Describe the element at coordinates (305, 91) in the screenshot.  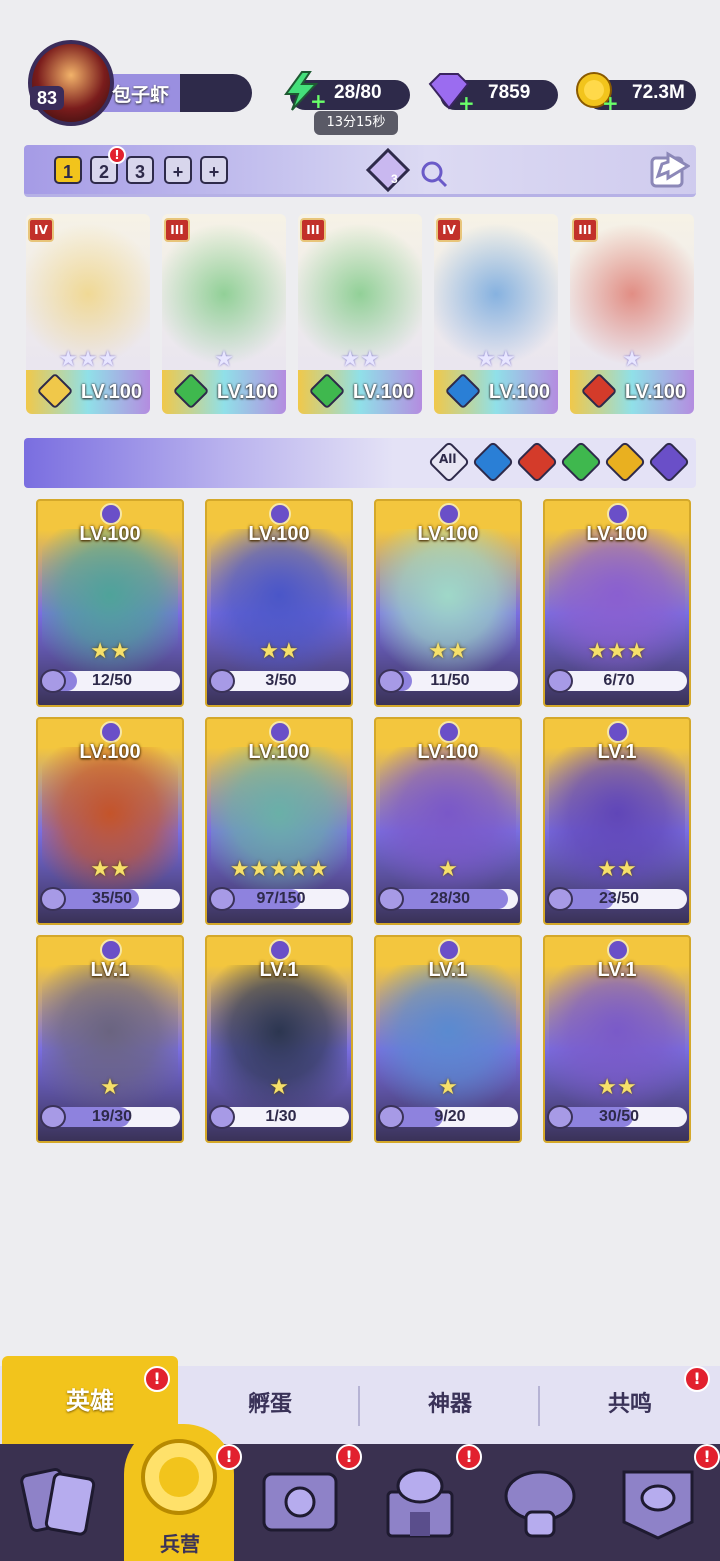
I see `energy-bolt-icon: +` at that location.